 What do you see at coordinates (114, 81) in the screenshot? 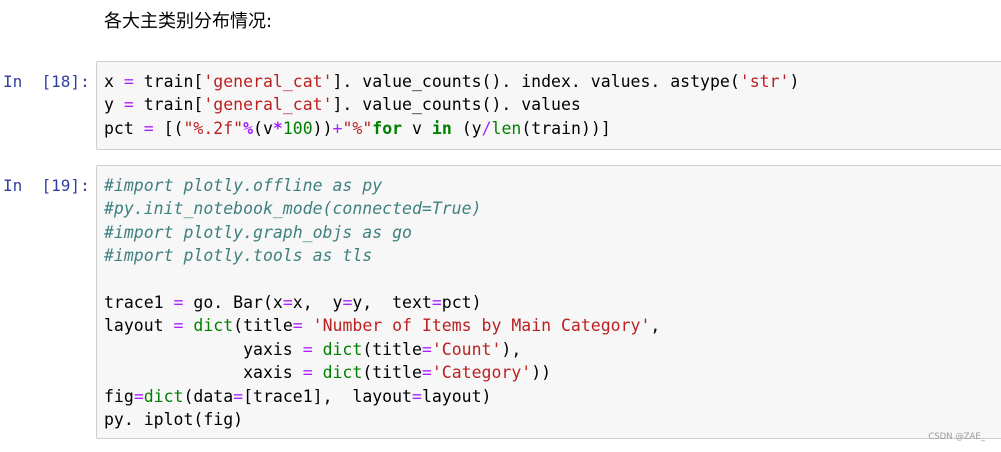
I see `code-token: x` at bounding box center [114, 81].